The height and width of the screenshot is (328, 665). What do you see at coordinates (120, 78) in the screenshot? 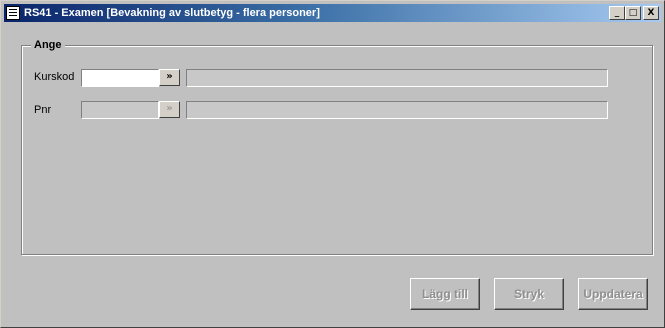
I see `kurskod-input` at bounding box center [120, 78].